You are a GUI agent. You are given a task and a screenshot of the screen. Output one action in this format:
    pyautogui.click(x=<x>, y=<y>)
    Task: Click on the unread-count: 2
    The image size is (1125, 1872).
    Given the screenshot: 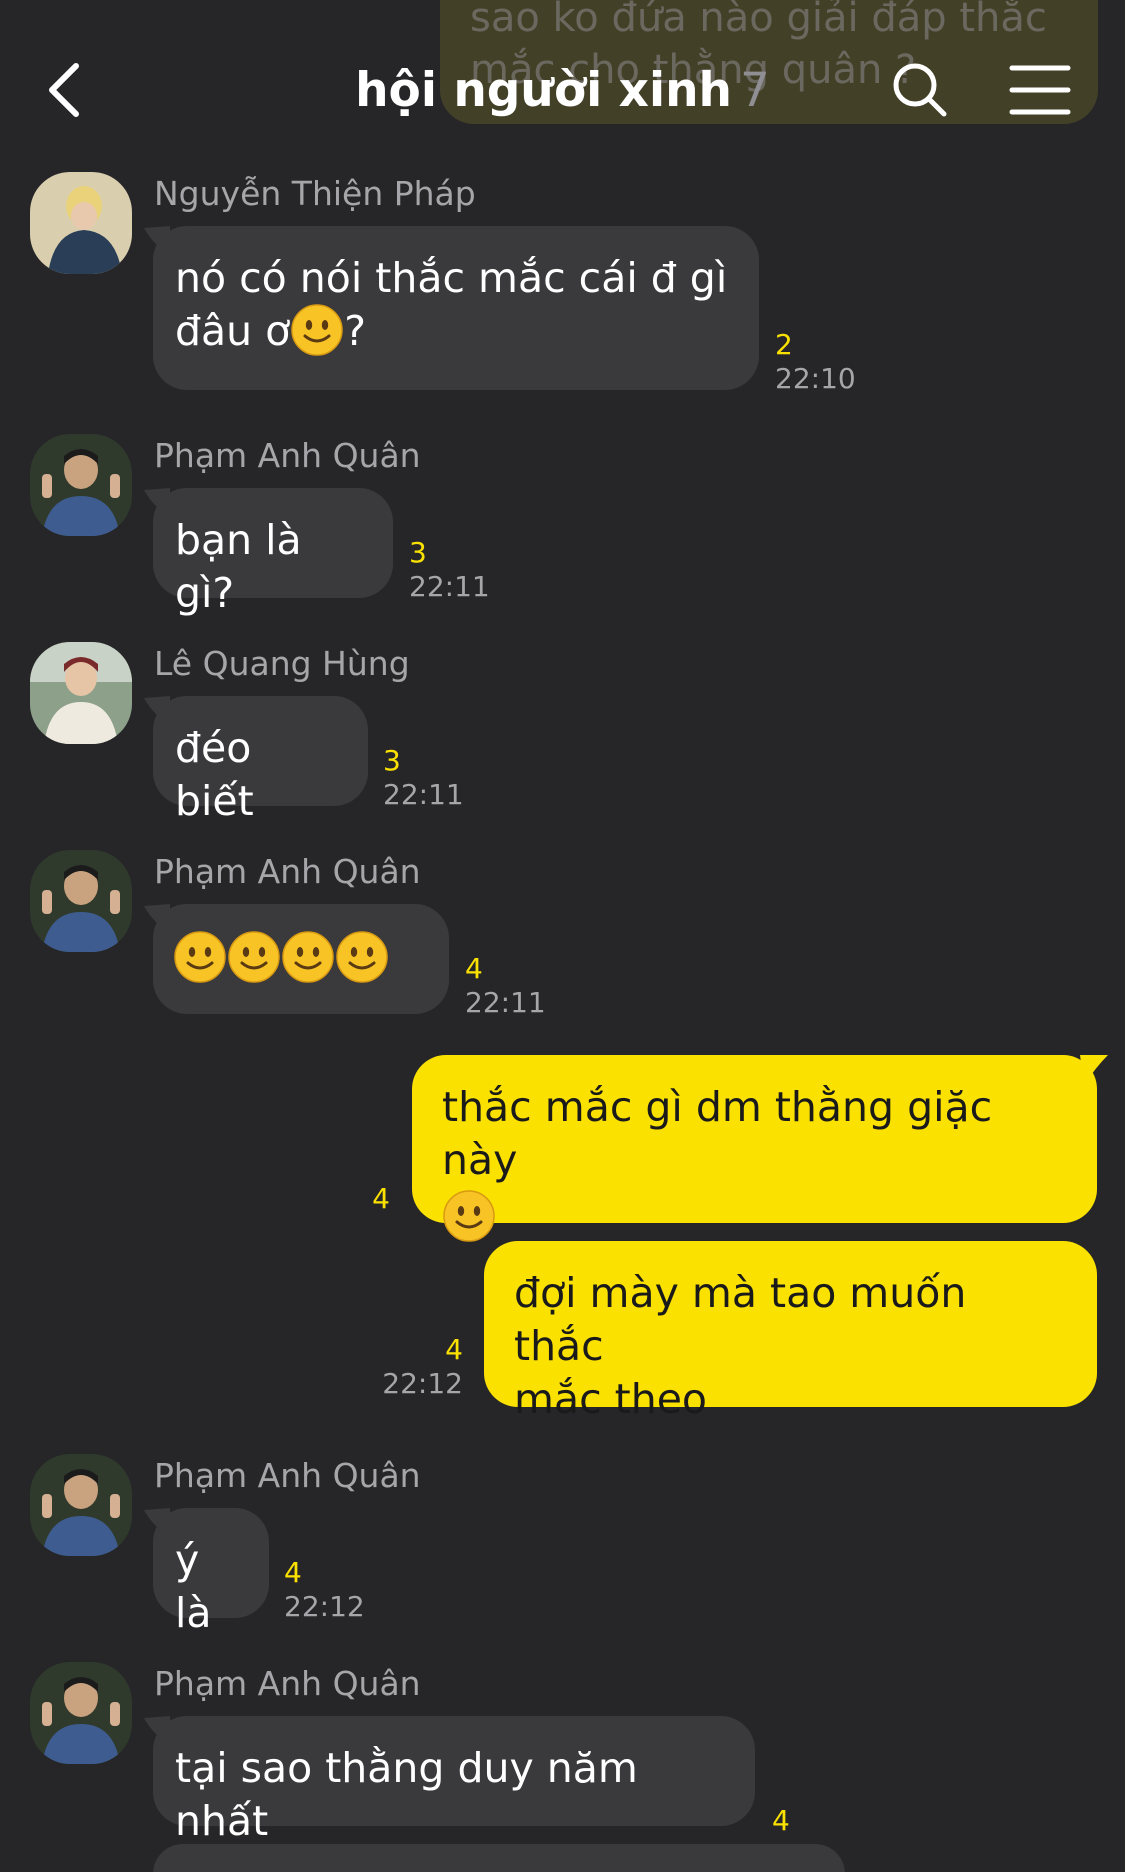 What is the action you would take?
    pyautogui.click(x=784, y=344)
    